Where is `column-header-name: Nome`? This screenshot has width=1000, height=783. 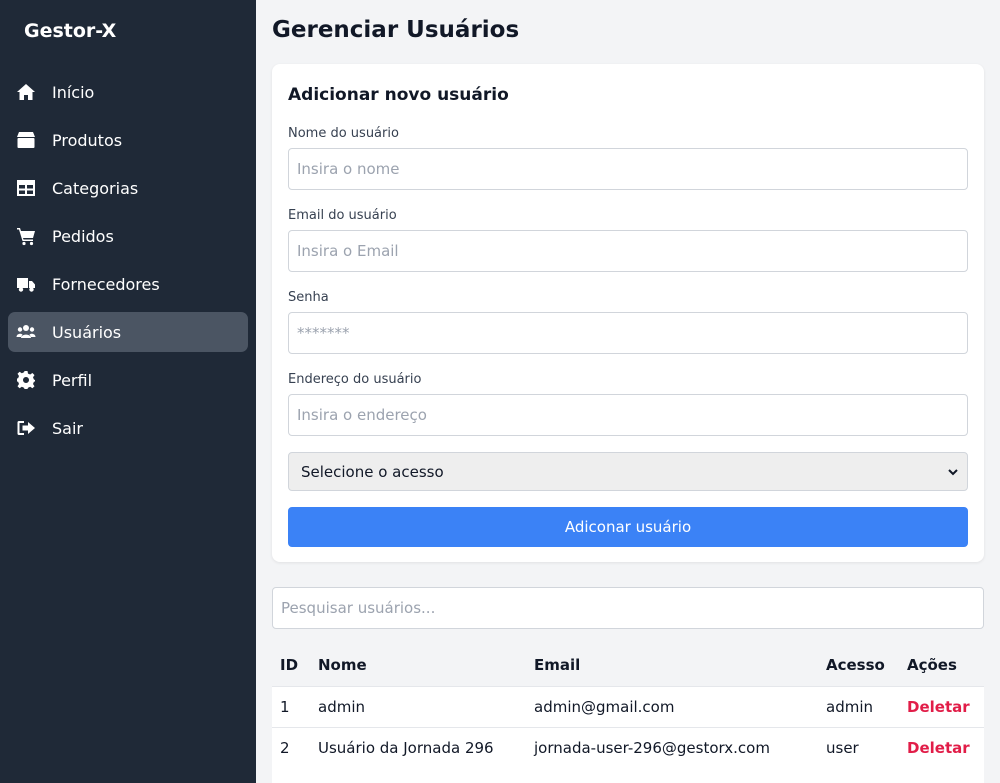
column-header-name: Nome is located at coordinates (342, 665).